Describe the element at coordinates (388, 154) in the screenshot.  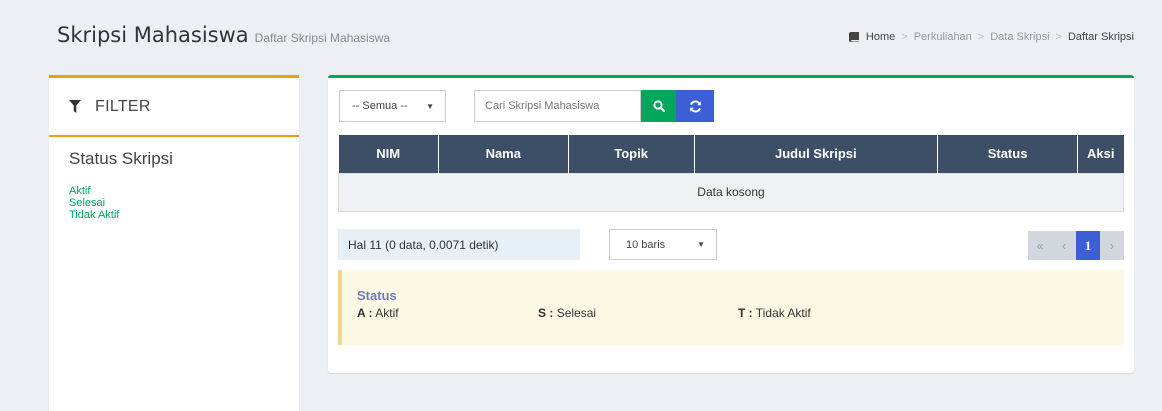
I see `column-header-nim: NIM` at that location.